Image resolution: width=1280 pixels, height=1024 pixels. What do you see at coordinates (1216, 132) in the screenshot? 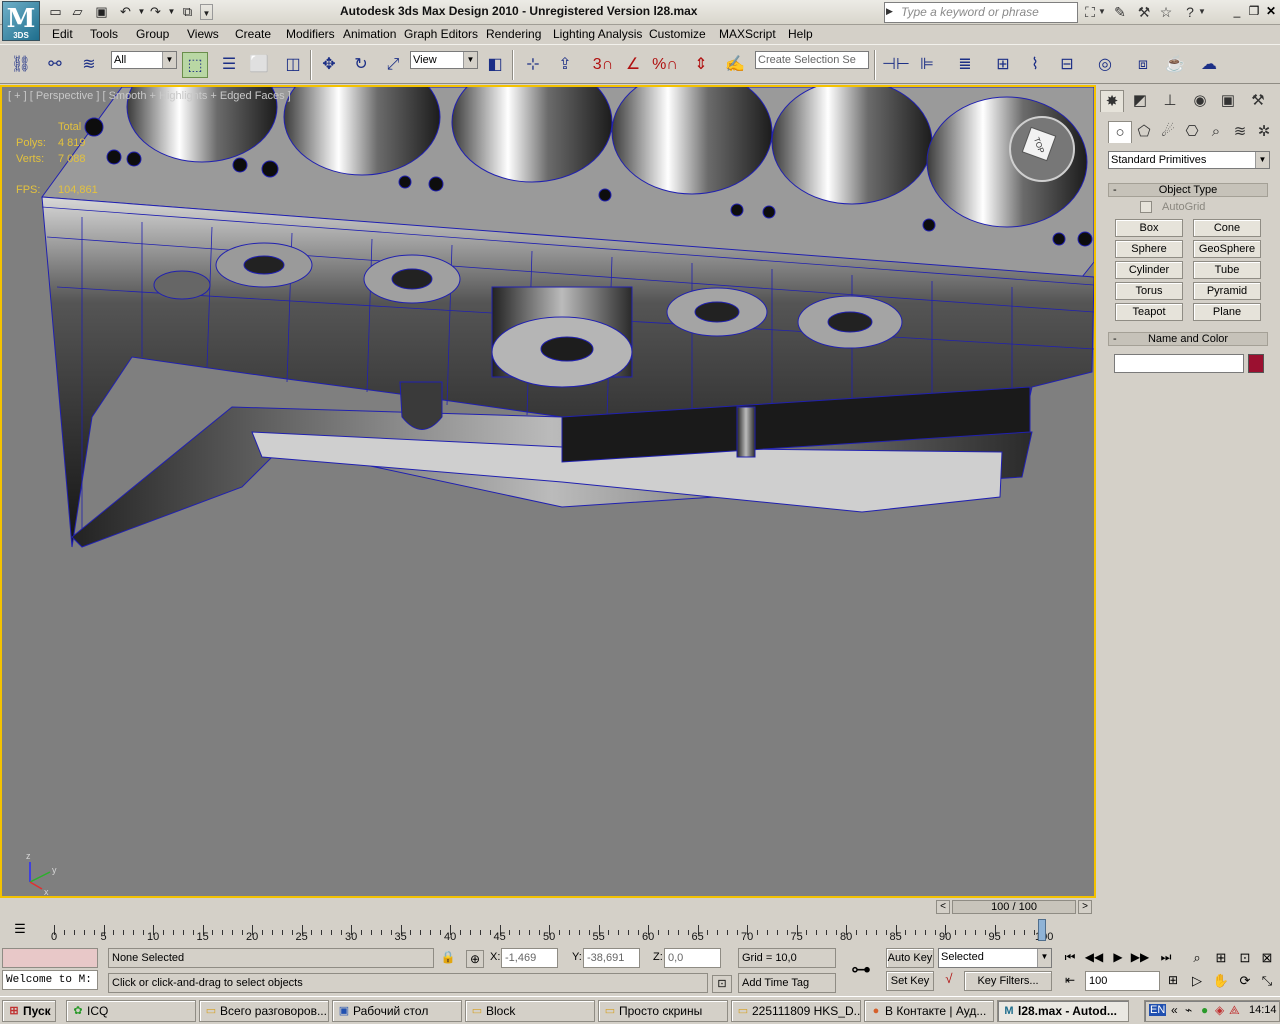
I see `helpers-icon: ⌕` at bounding box center [1216, 132].